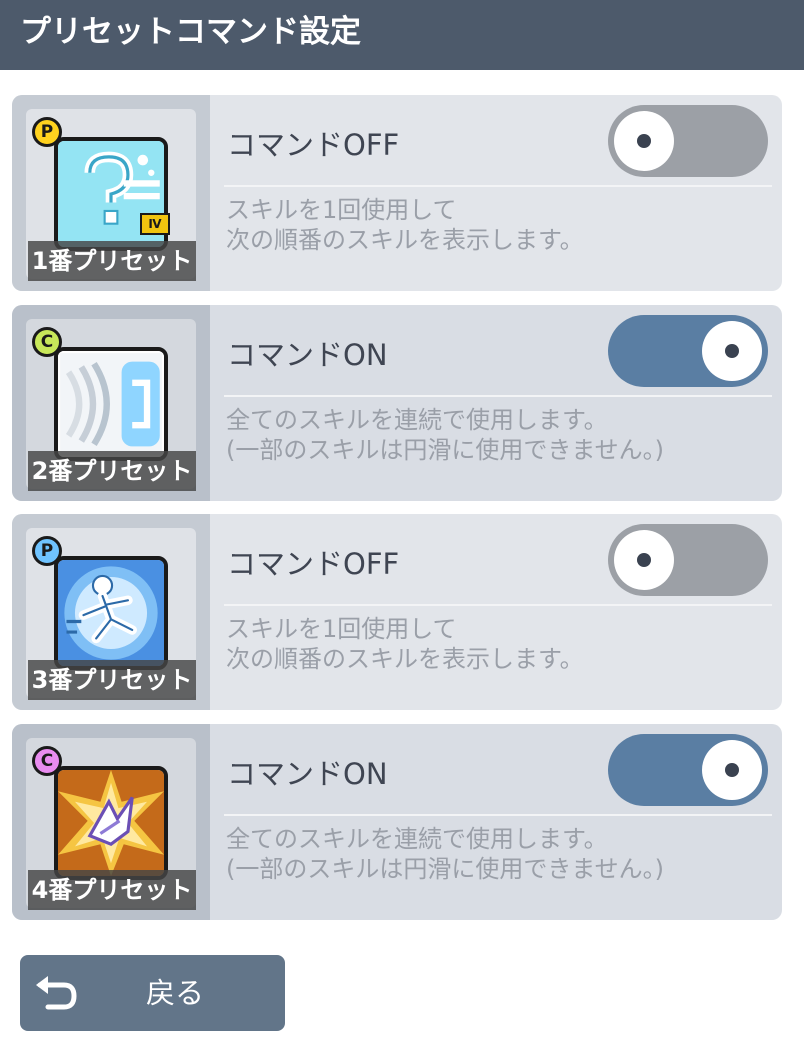 This screenshot has height=1060, width=804. Describe the element at coordinates (112, 680) in the screenshot. I see `preset-label: 3番プリセット` at that location.